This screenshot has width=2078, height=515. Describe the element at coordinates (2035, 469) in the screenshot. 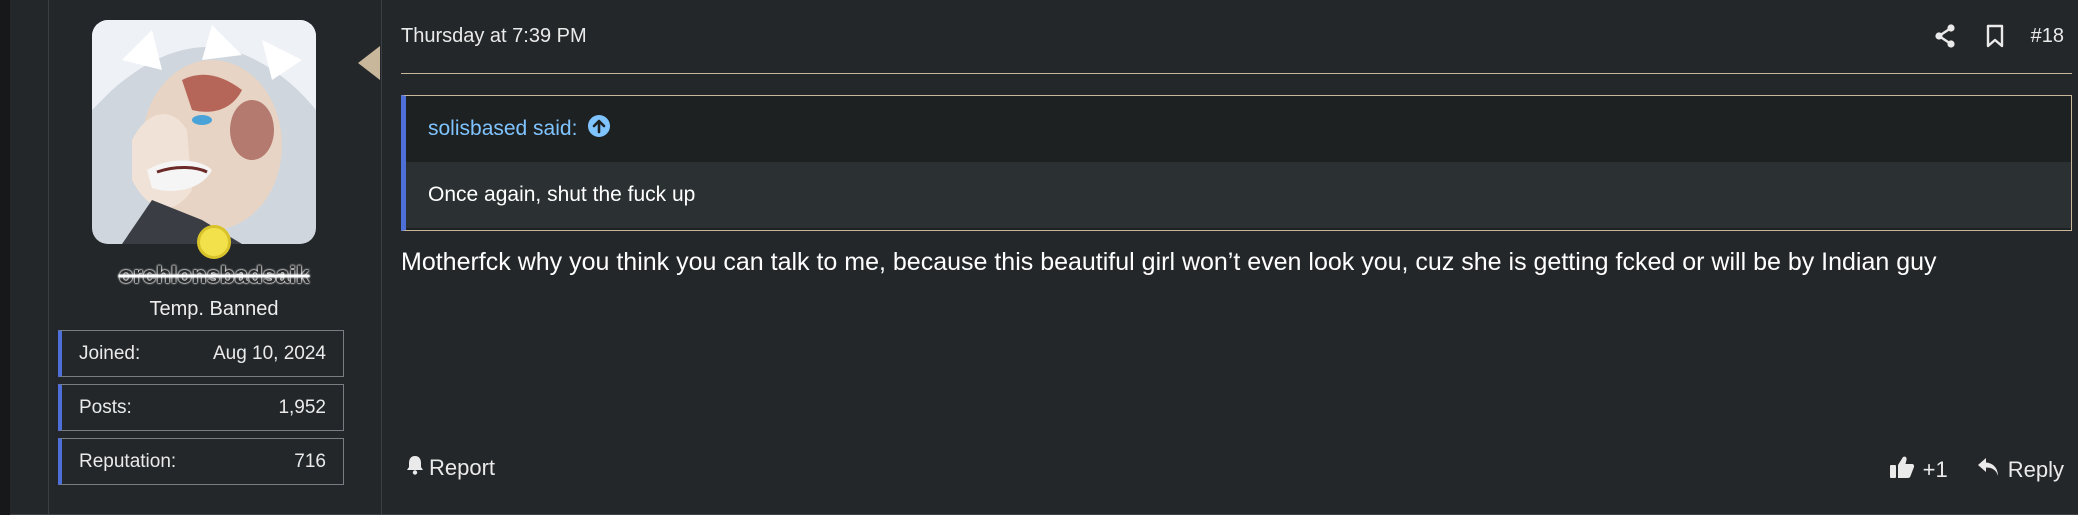

I see `reply-label: Reply` at that location.